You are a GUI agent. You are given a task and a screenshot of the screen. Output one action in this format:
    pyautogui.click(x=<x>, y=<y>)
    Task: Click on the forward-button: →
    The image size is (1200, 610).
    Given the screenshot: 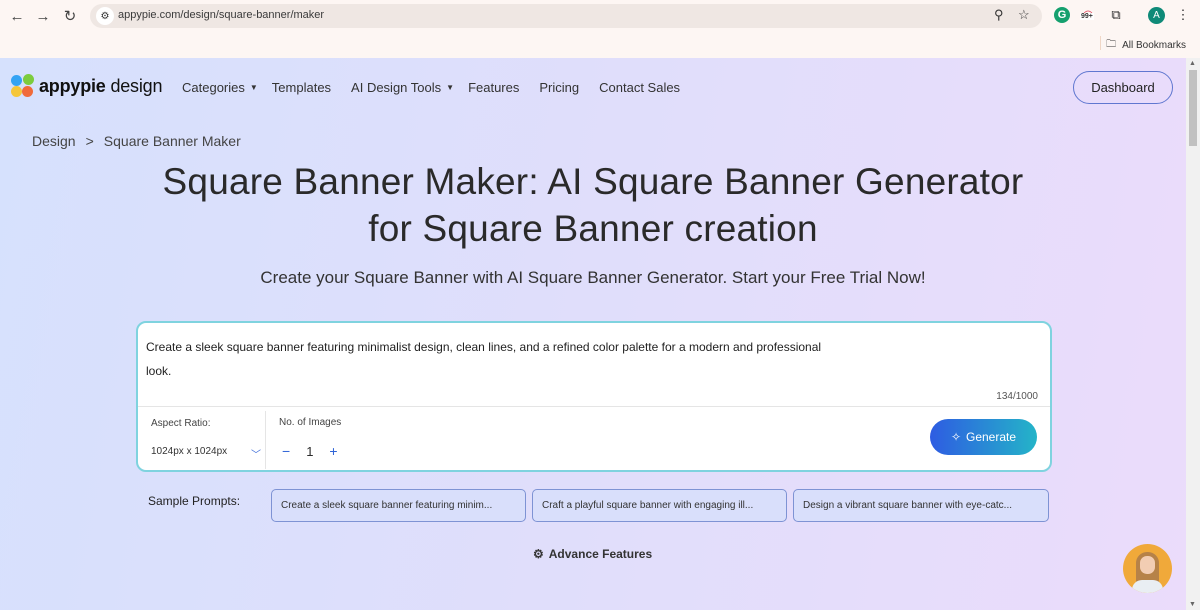 What is the action you would take?
    pyautogui.click(x=43, y=16)
    